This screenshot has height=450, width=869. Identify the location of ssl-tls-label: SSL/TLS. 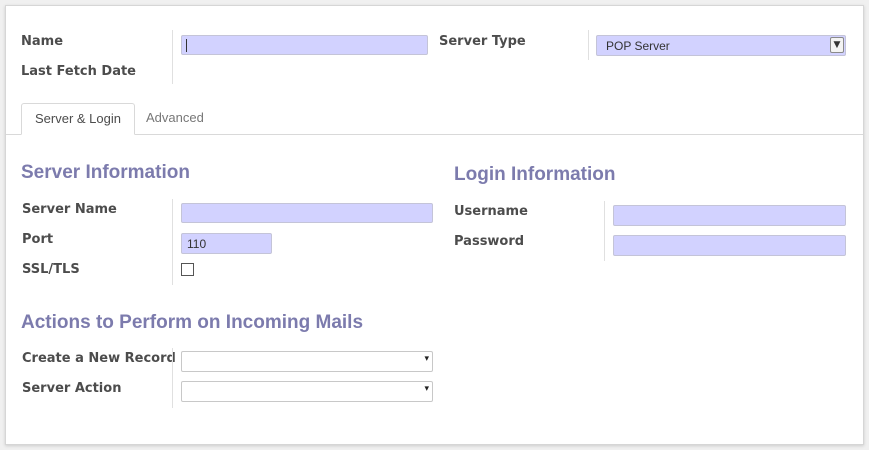
(51, 269).